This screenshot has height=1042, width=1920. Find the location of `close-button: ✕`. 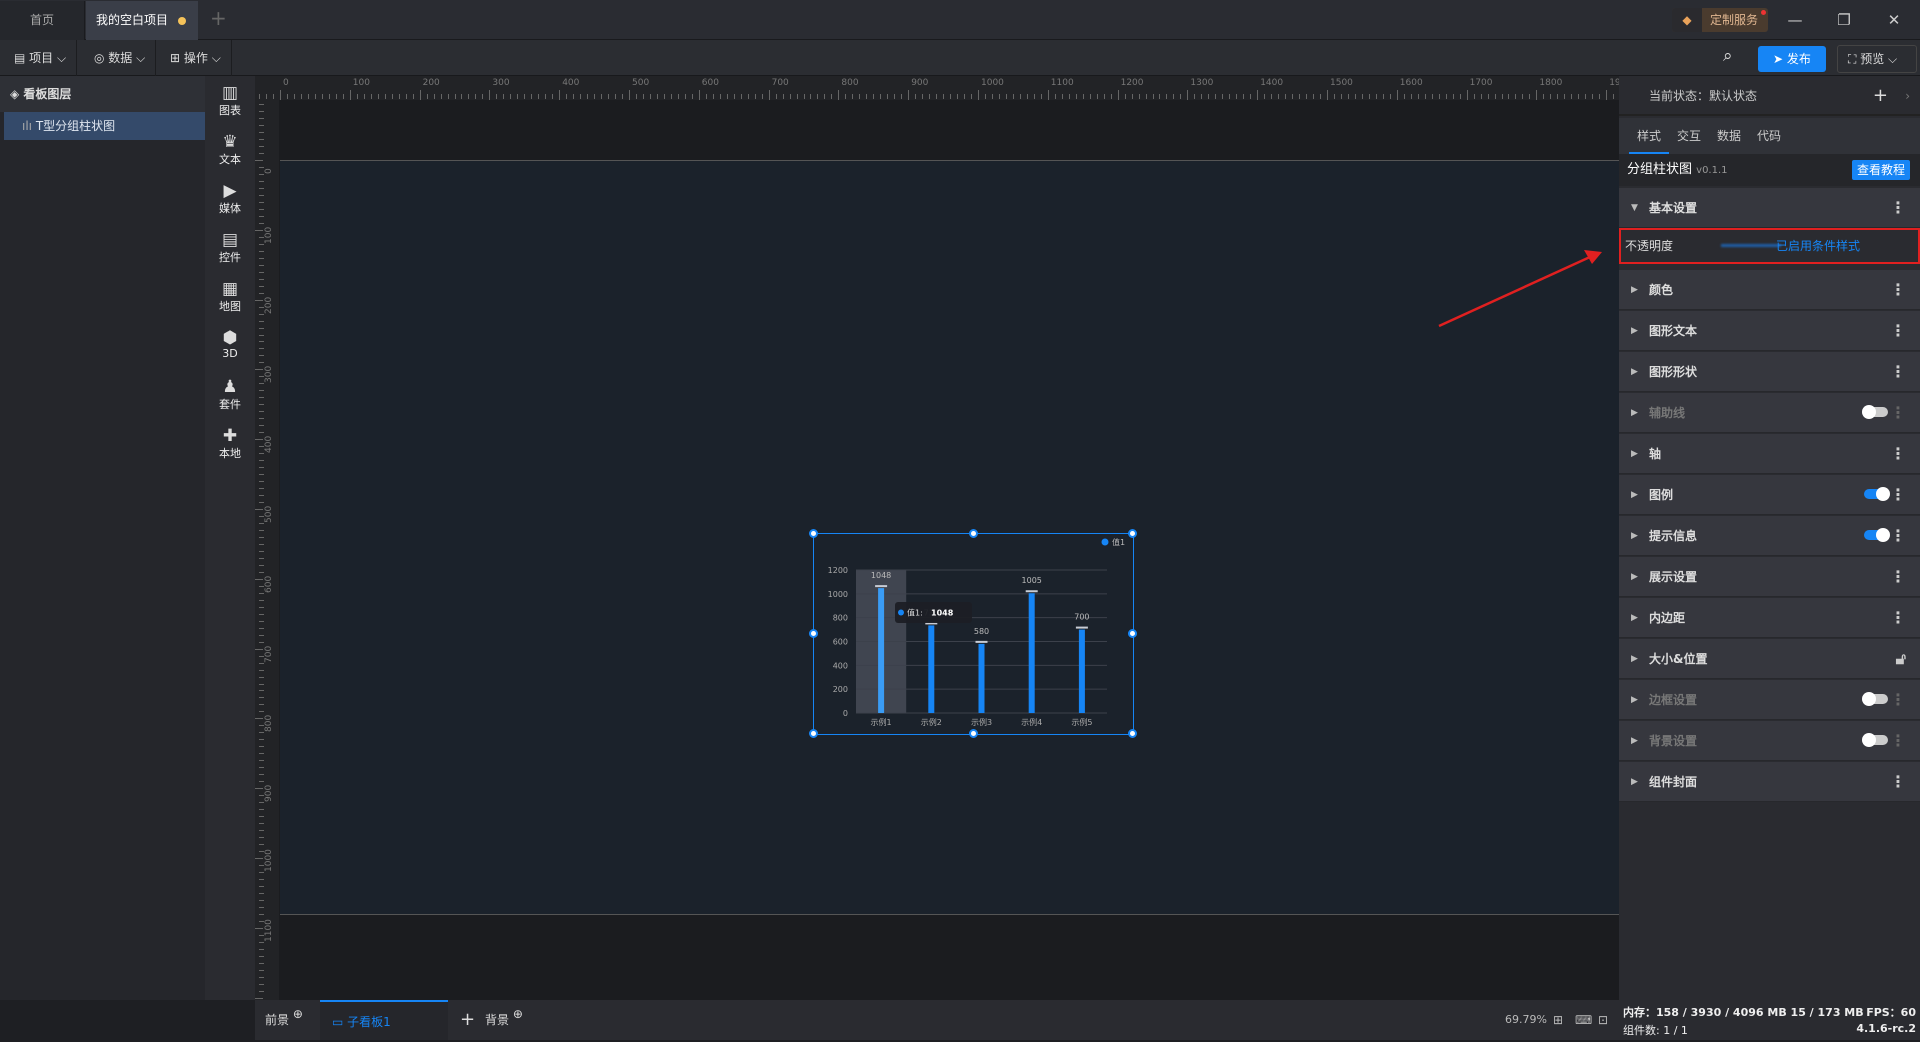

close-button: ✕ is located at coordinates (1894, 20).